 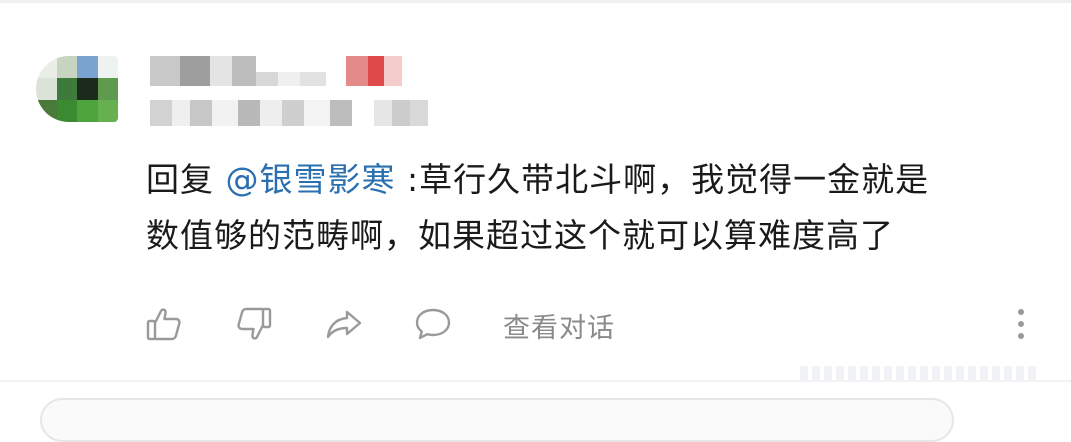 I want to click on share-icon, so click(x=344, y=324).